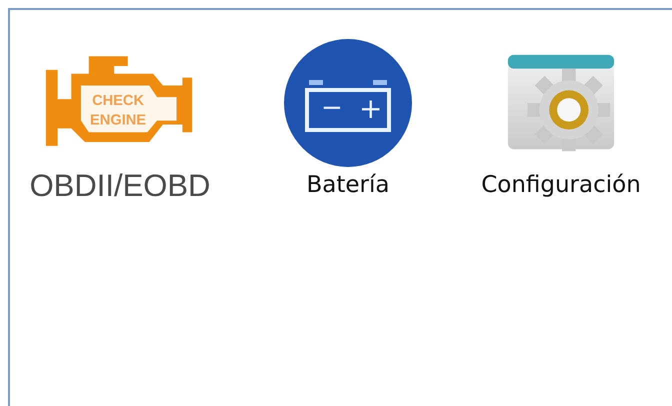 The width and height of the screenshot is (672, 406). I want to click on icon-text: +, so click(370, 108).